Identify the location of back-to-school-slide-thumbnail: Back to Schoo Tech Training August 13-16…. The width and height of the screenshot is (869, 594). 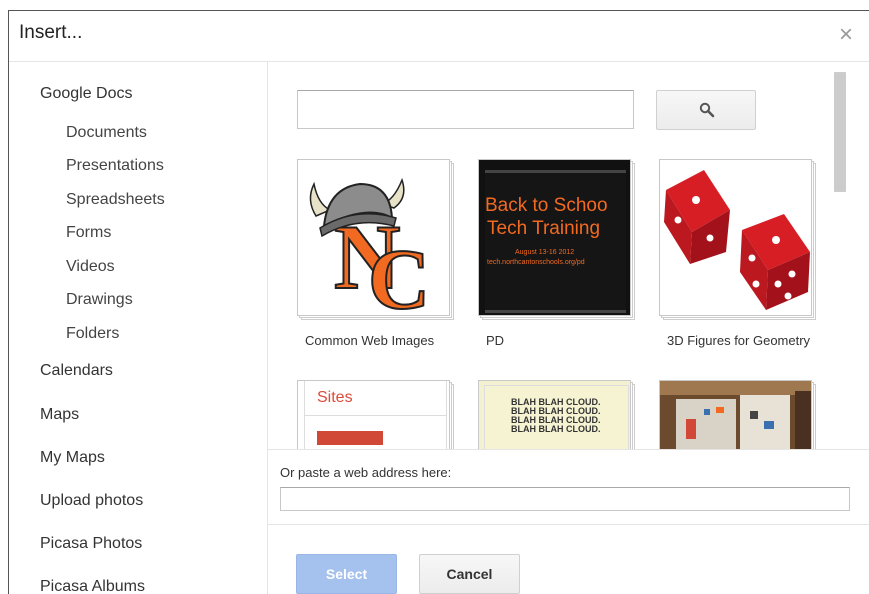
(554, 237).